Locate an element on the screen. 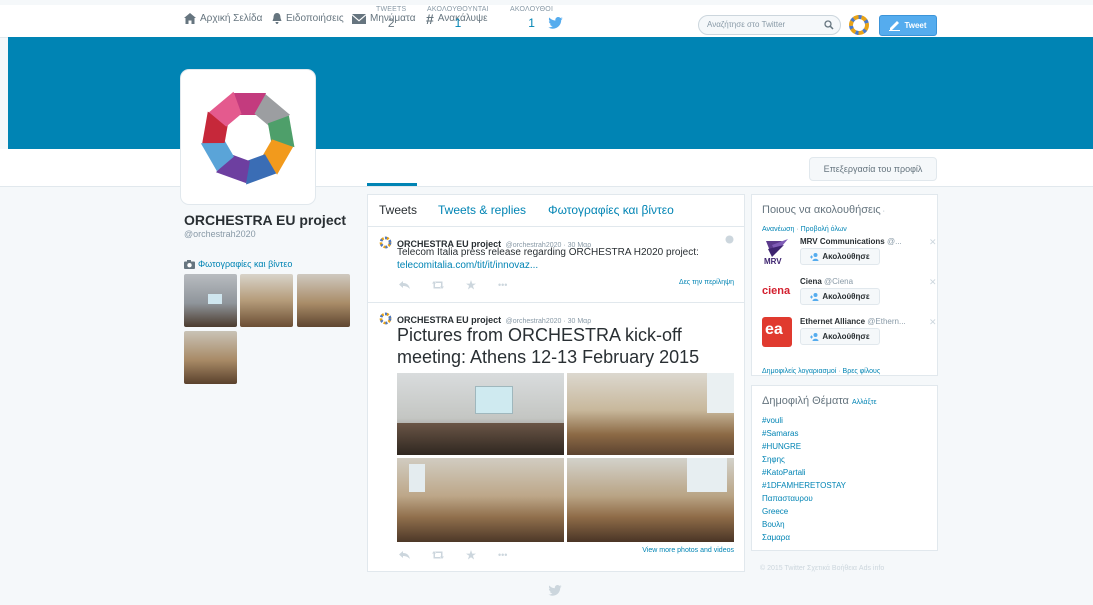 Image resolution: width=1093 pixels, height=605 pixels. tab-tweets-replies: Tweets & replies is located at coordinates (482, 210).